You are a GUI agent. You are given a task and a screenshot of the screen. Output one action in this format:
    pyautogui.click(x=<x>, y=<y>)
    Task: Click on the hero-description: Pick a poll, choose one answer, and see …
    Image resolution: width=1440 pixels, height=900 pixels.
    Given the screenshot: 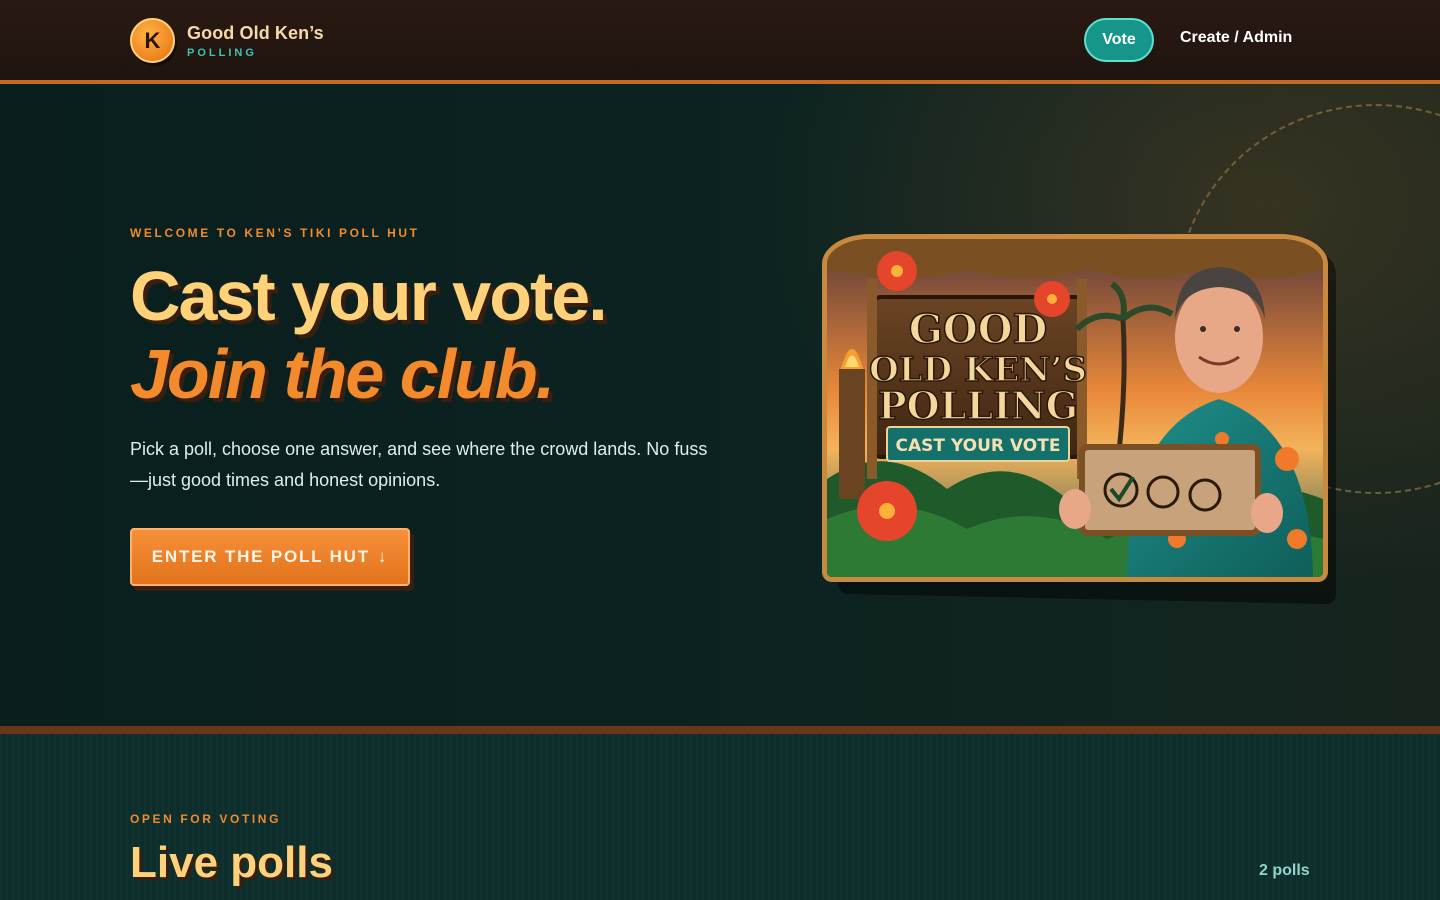 What is the action you would take?
    pyautogui.click(x=419, y=464)
    